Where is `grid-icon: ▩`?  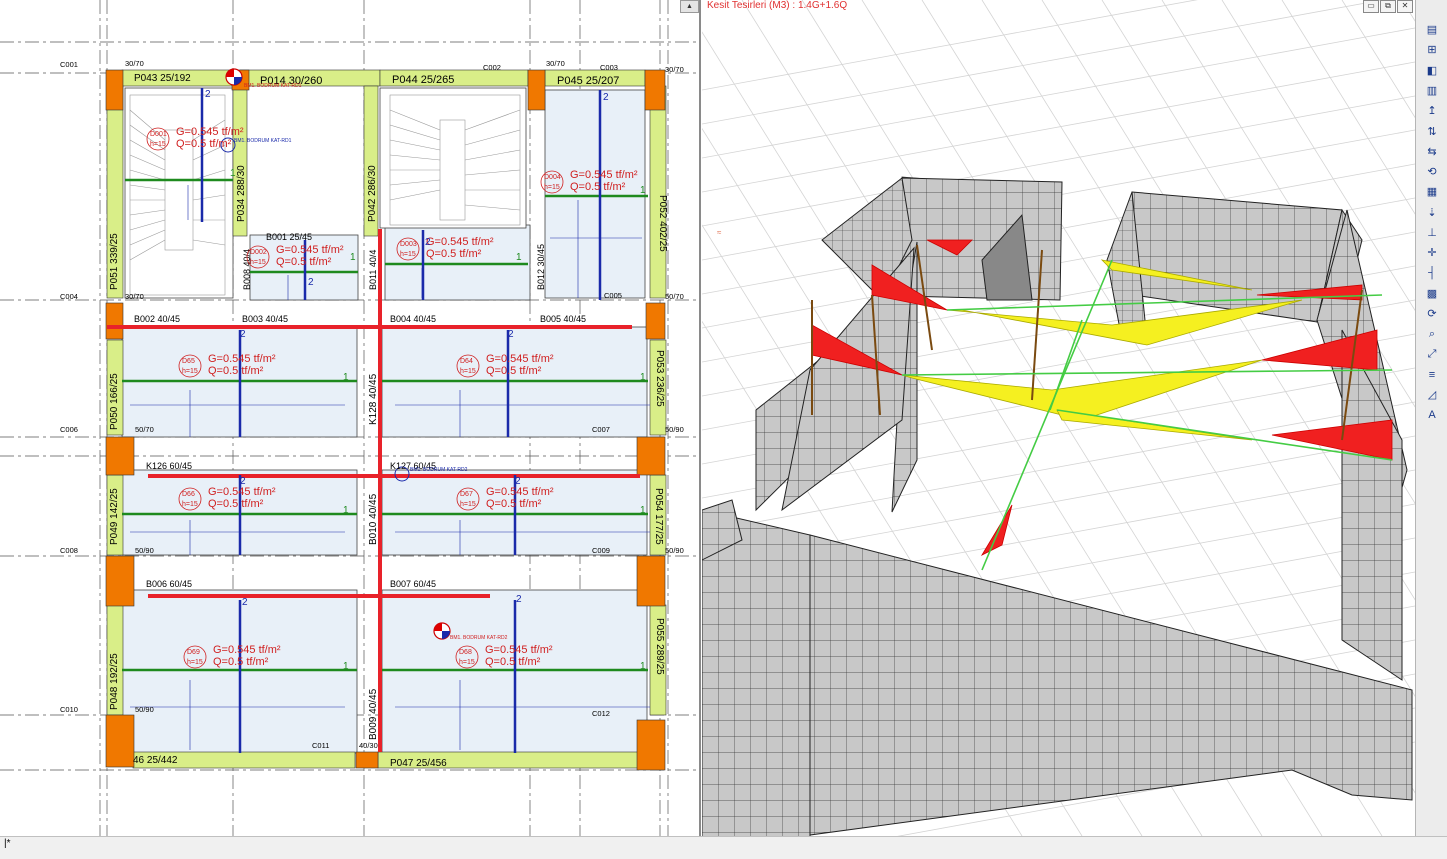
grid-icon: ▩ is located at coordinates (1432, 293).